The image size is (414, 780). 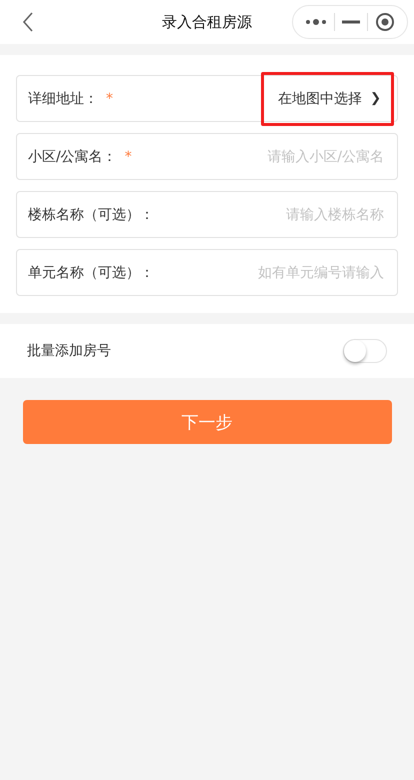 What do you see at coordinates (284, 157) in the screenshot?
I see `input-field: 请输入小区/公寓名` at bounding box center [284, 157].